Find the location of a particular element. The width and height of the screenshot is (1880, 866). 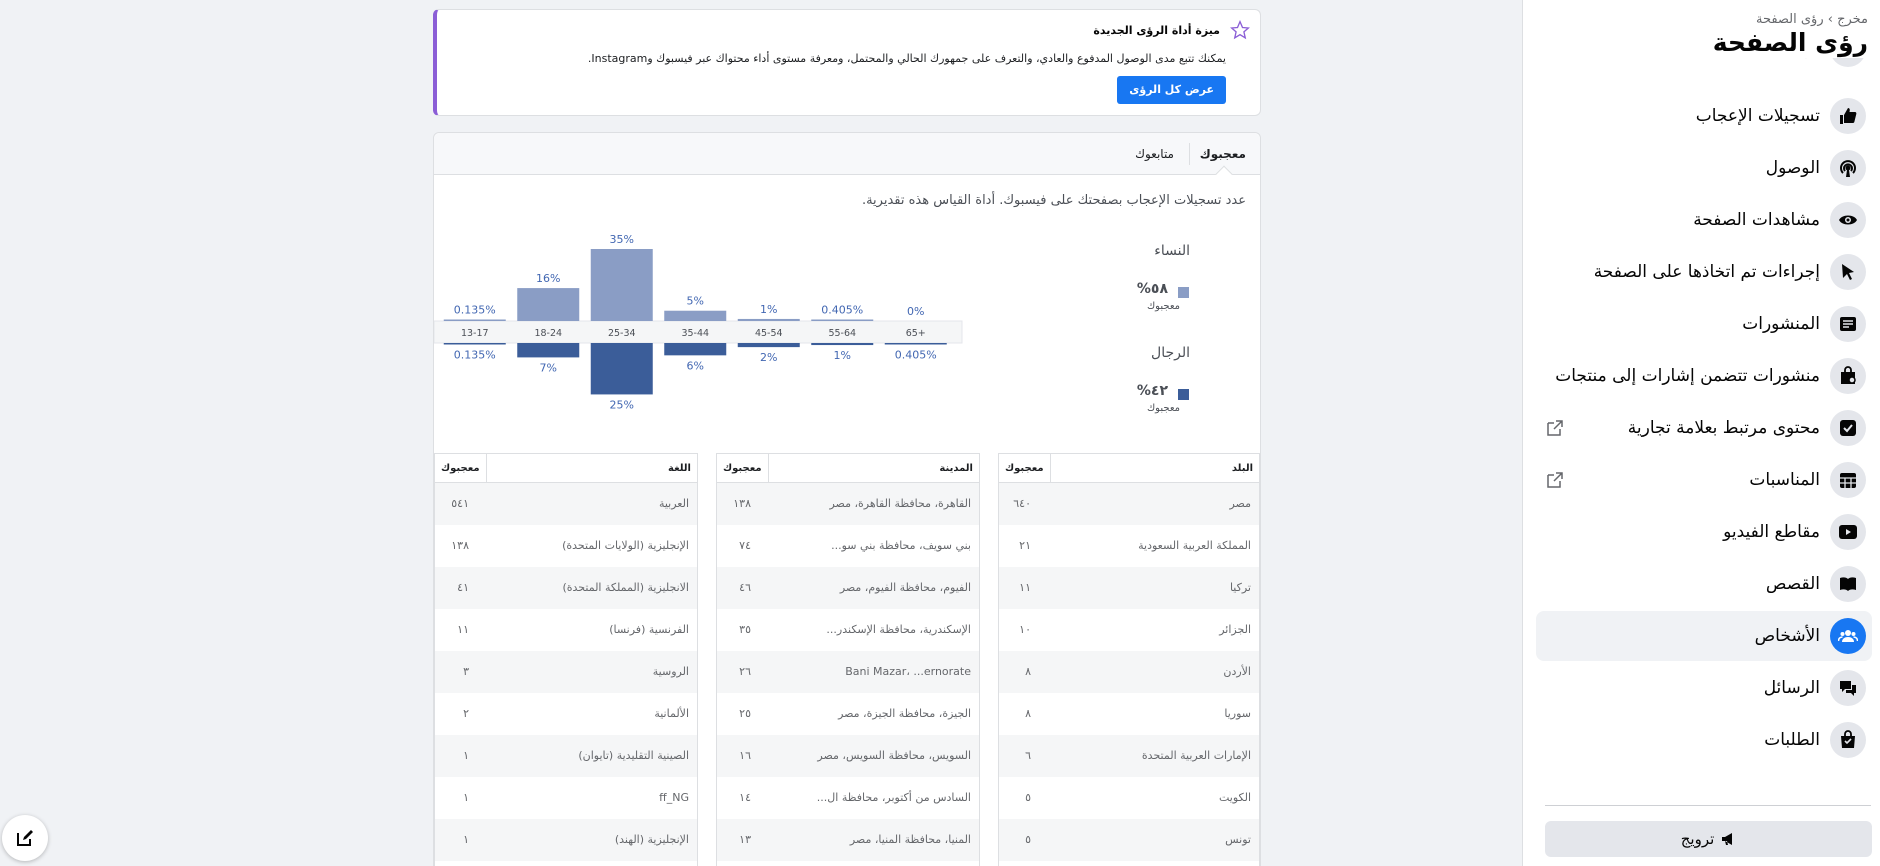

cursor-icon is located at coordinates (1848, 272).